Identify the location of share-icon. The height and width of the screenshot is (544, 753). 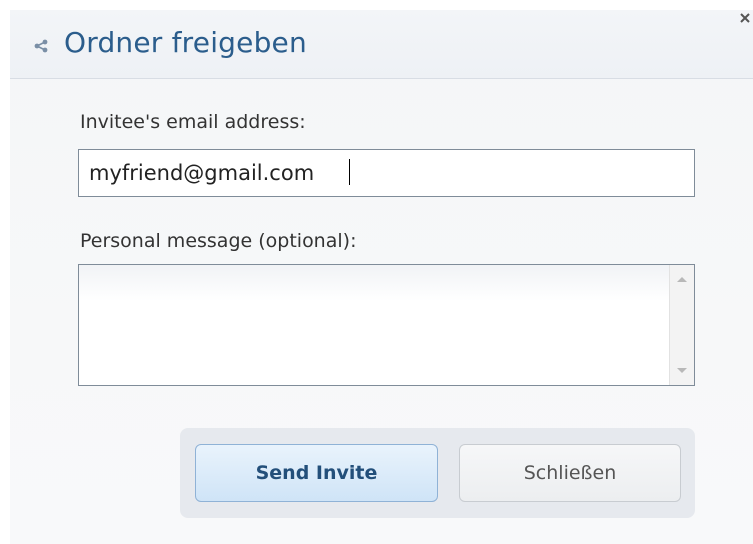
(41, 46).